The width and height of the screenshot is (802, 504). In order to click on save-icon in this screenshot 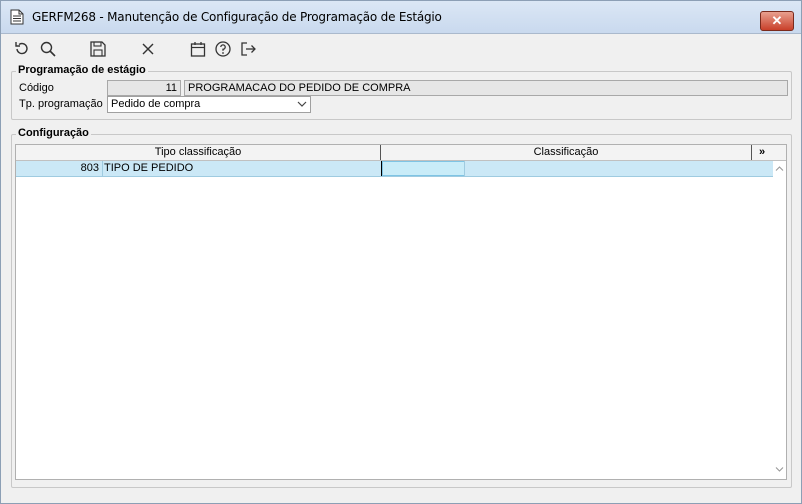, I will do `click(98, 49)`.